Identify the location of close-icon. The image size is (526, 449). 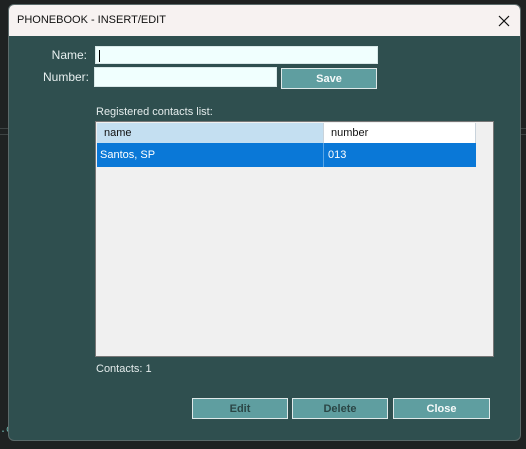
(504, 20).